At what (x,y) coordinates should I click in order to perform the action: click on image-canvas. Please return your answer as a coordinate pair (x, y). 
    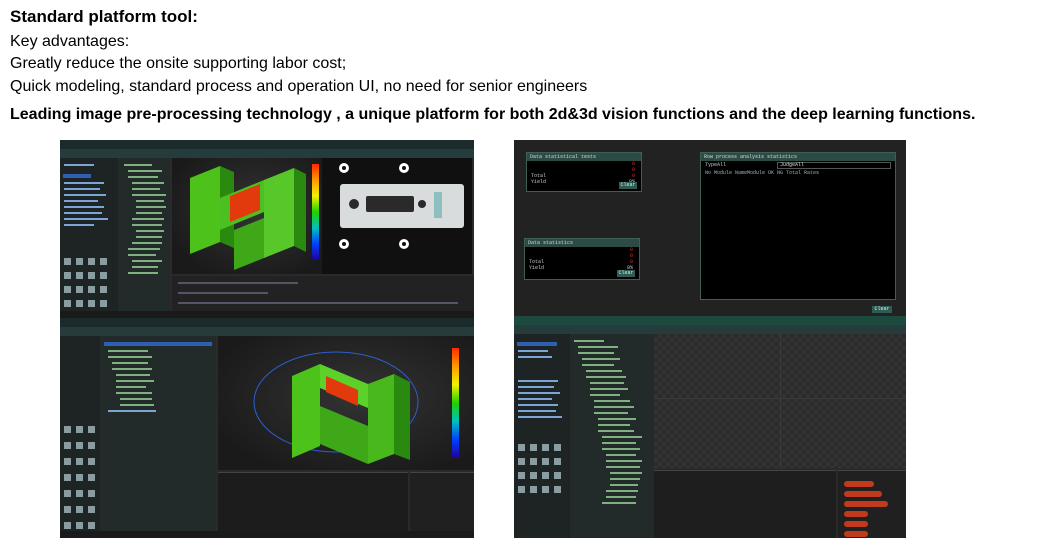
    Looking at the image, I should click on (780, 401).